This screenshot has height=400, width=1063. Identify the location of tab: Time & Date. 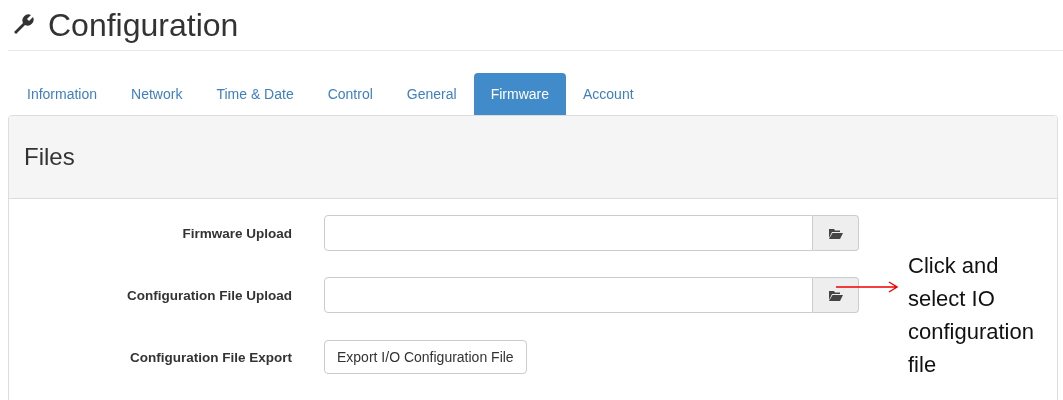
(255, 94).